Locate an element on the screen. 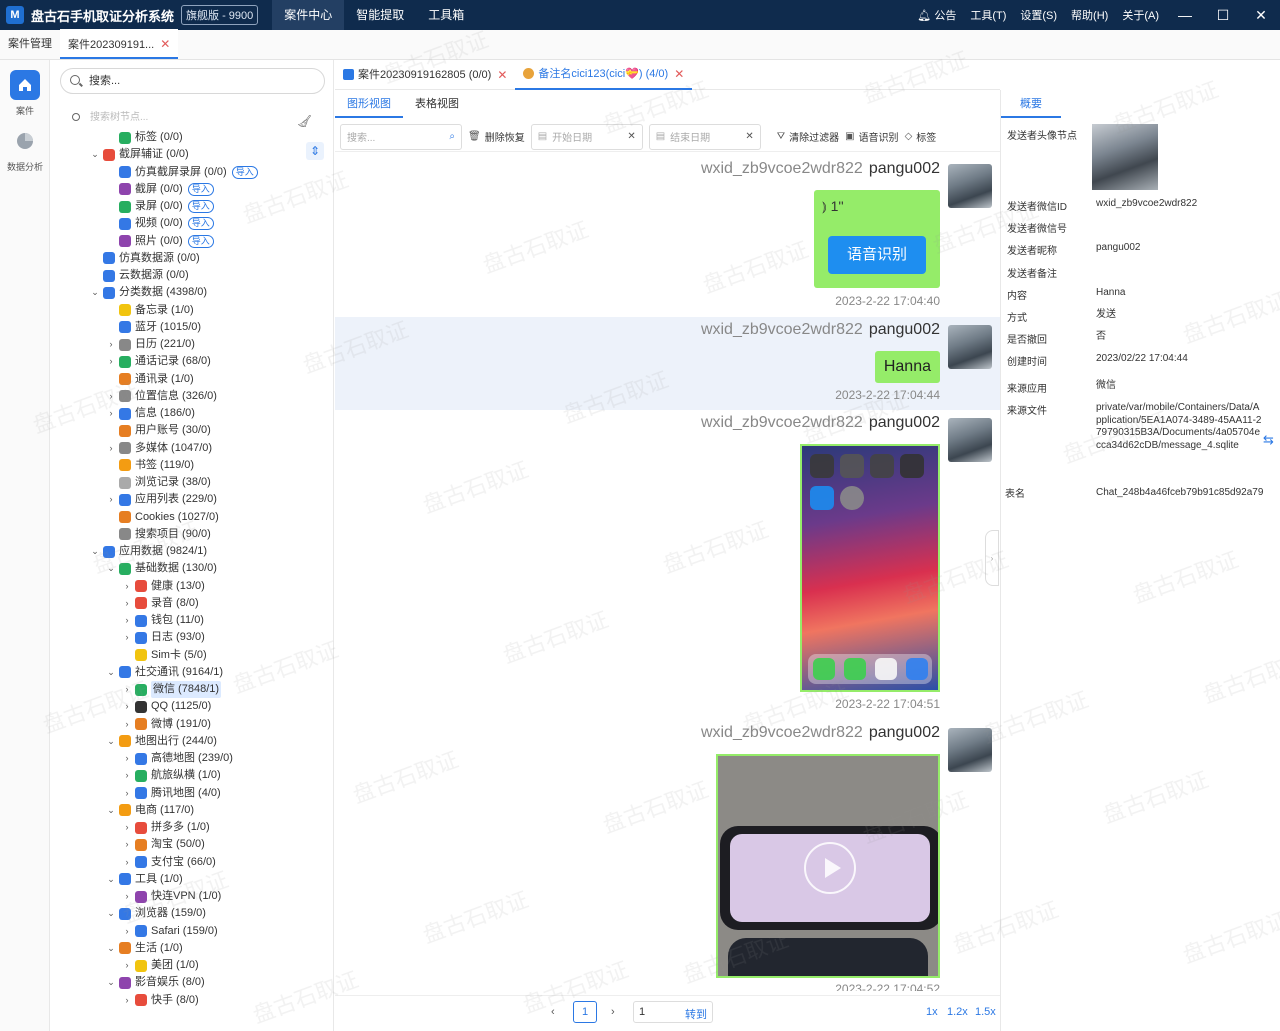 Image resolution: width=1280 pixels, height=1031 pixels. tree-node: › 腾讯地图 (4/0) is located at coordinates (171, 793).